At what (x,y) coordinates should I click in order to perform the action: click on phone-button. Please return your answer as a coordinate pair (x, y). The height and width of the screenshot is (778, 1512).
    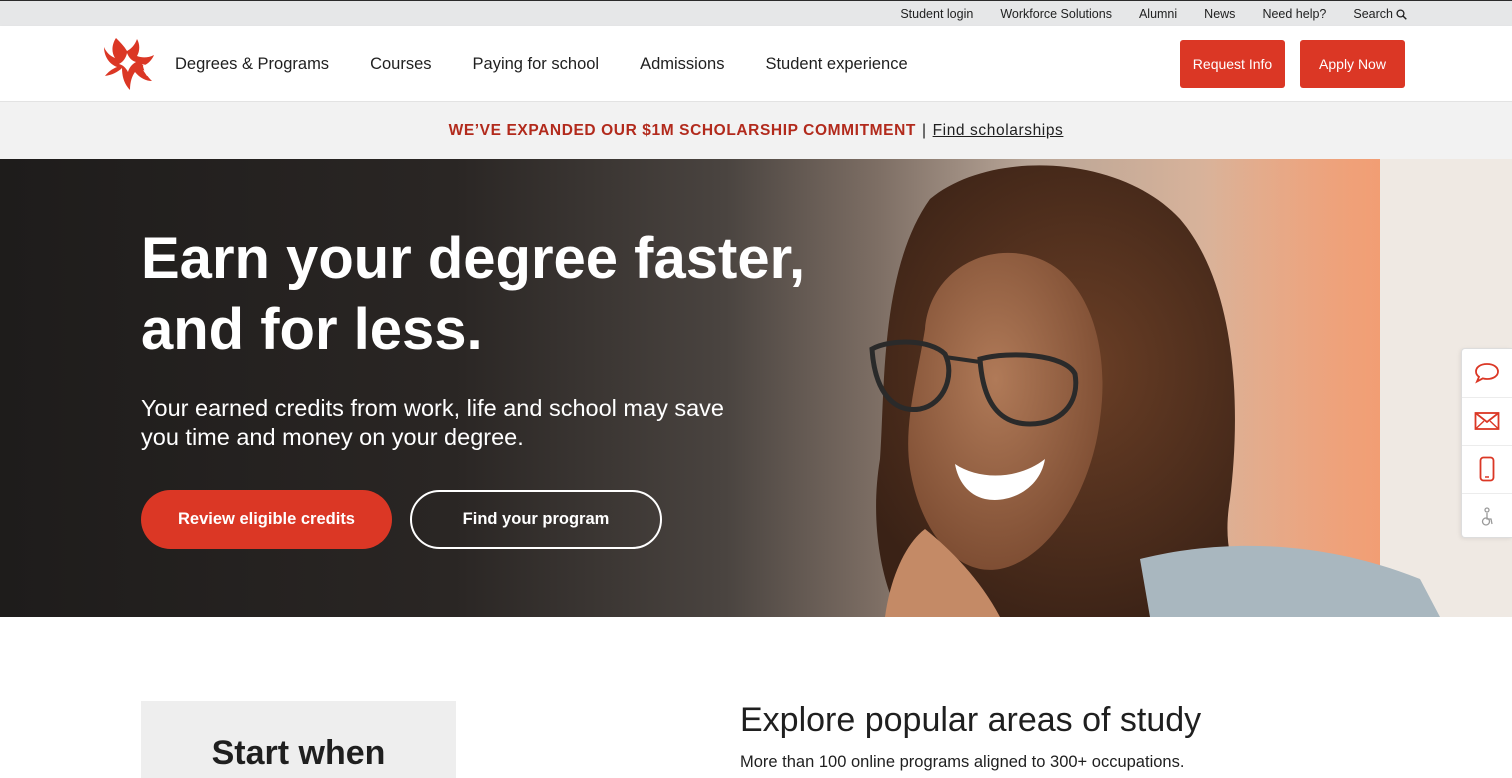
    Looking at the image, I should click on (1487, 468).